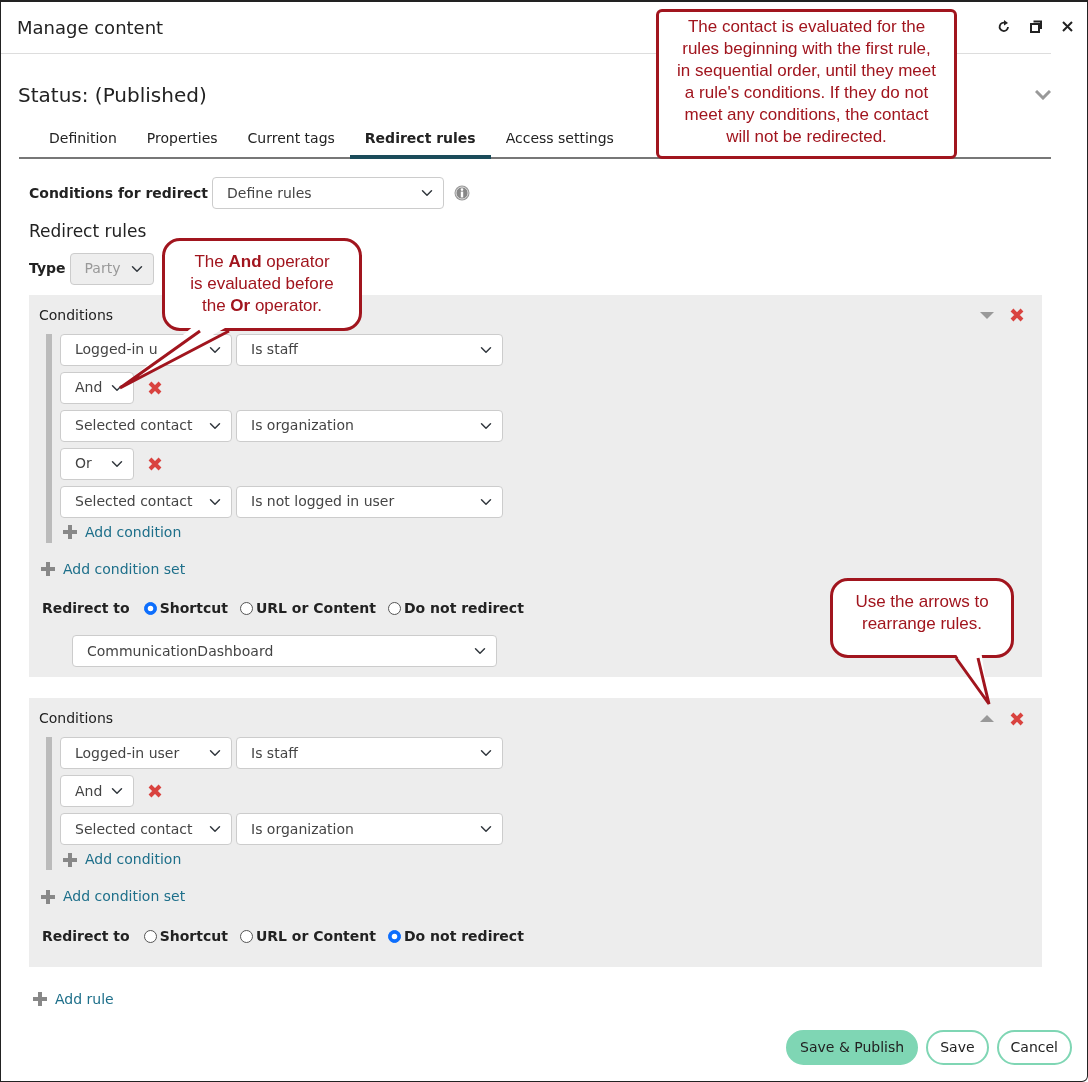 The height and width of the screenshot is (1082, 1088). What do you see at coordinates (1004, 26) in the screenshot?
I see `refresh-icon` at bounding box center [1004, 26].